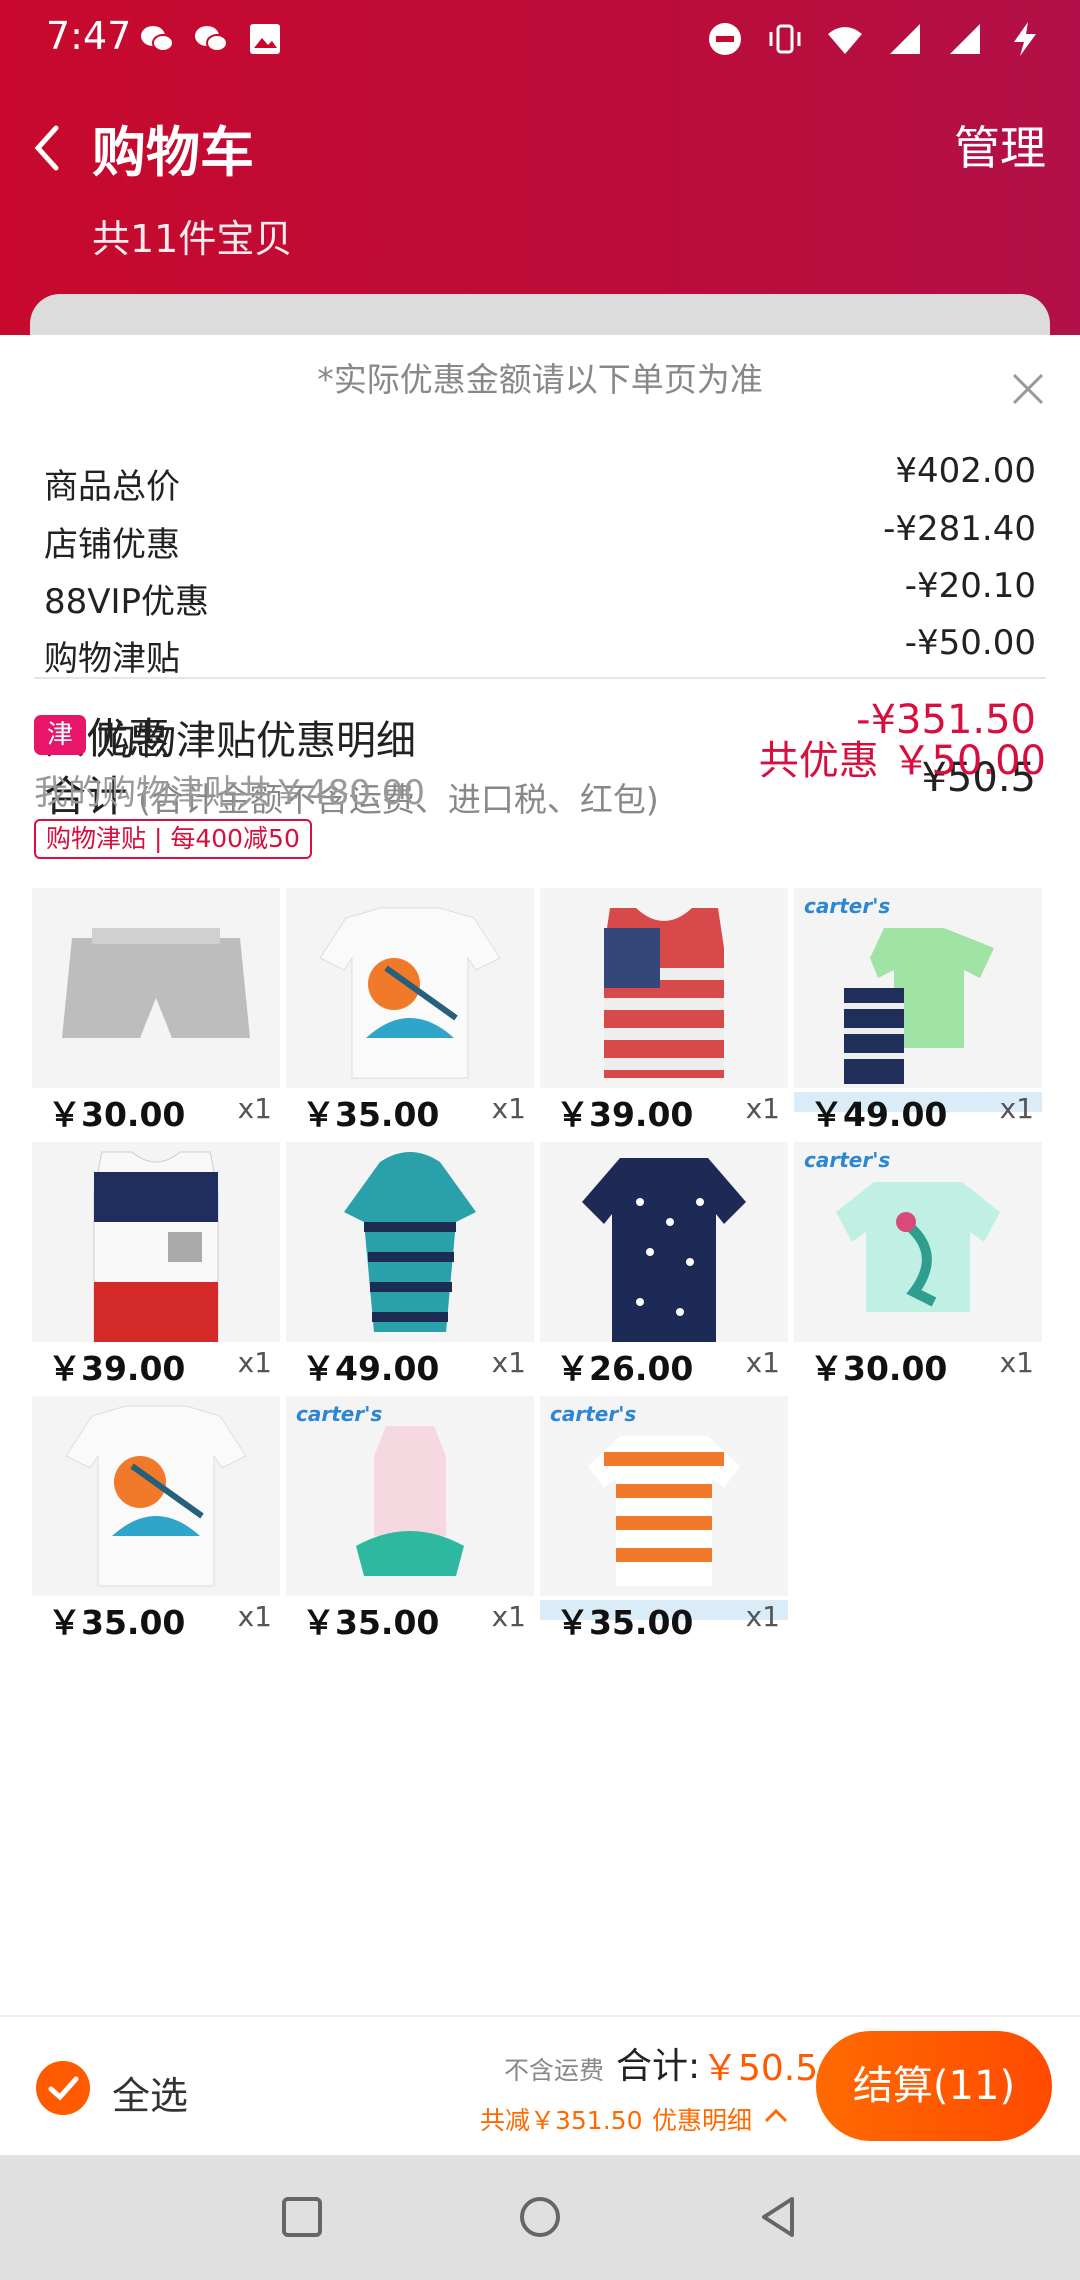 Image resolution: width=1080 pixels, height=2280 pixels. I want to click on polka-dot-romper-image, so click(664, 1242).